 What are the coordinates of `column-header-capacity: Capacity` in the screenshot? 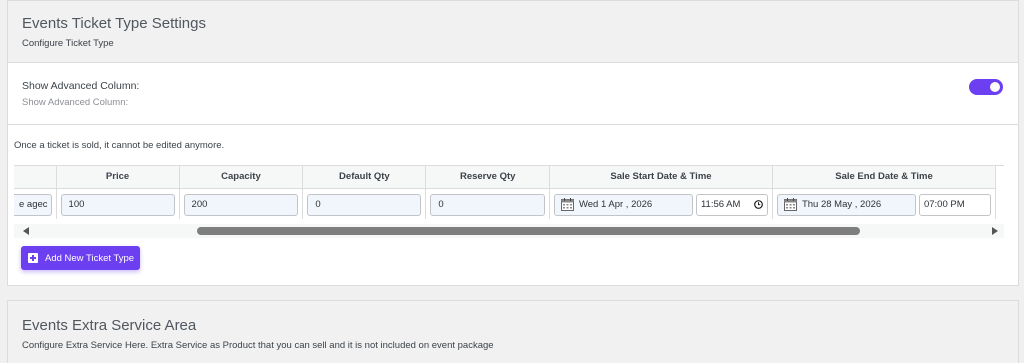 It's located at (241, 177).